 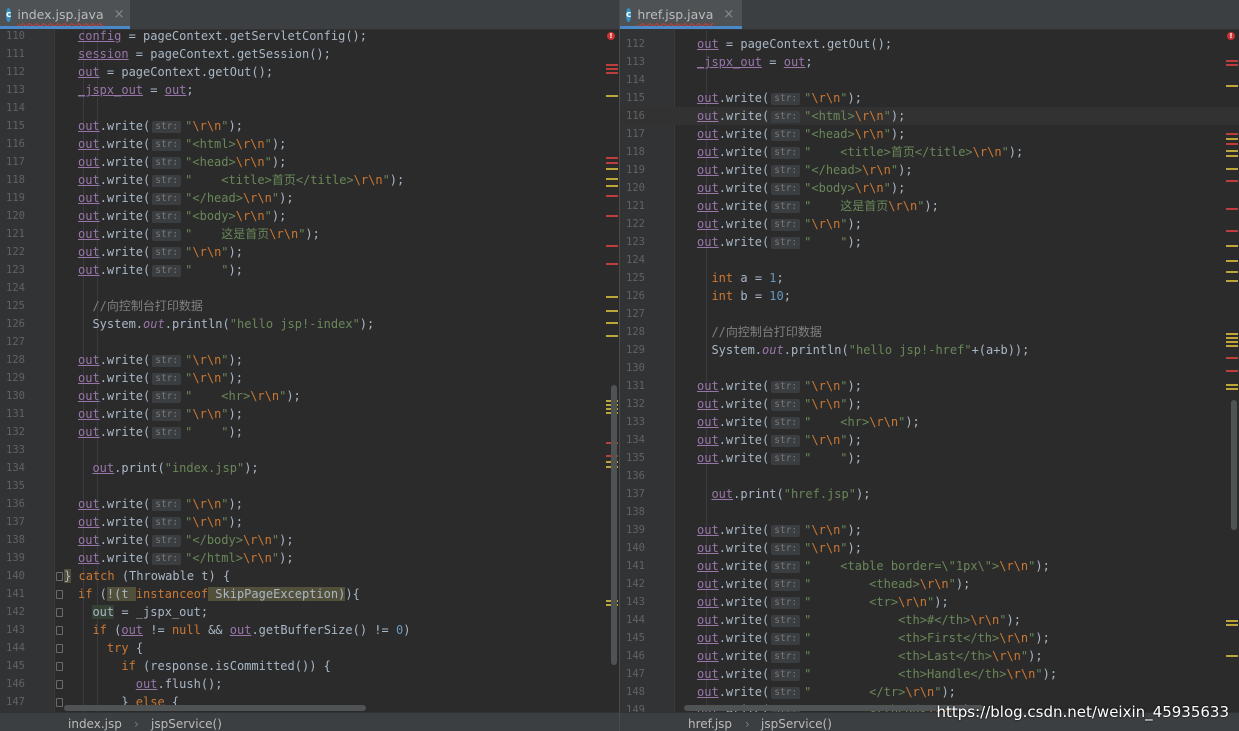 I want to click on code-line: 127, so click(x=309, y=342).